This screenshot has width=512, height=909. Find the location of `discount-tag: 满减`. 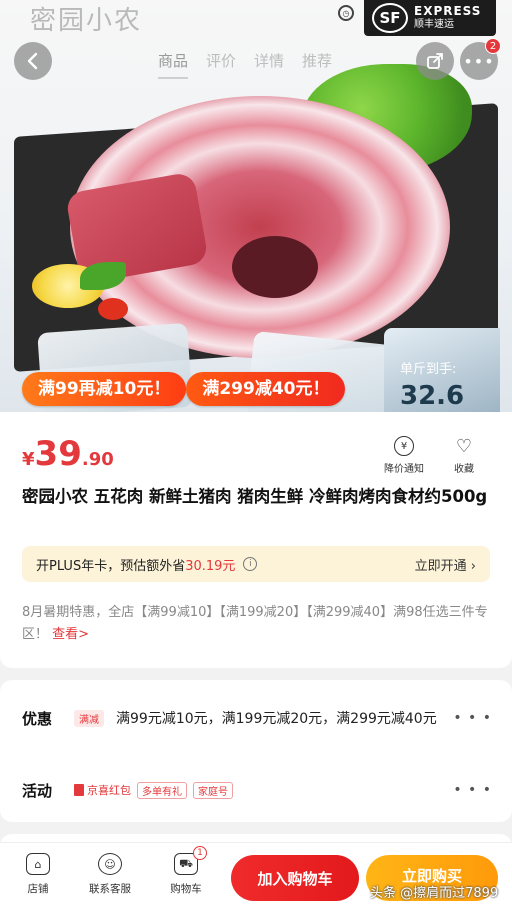

discount-tag: 满减 is located at coordinates (89, 718).